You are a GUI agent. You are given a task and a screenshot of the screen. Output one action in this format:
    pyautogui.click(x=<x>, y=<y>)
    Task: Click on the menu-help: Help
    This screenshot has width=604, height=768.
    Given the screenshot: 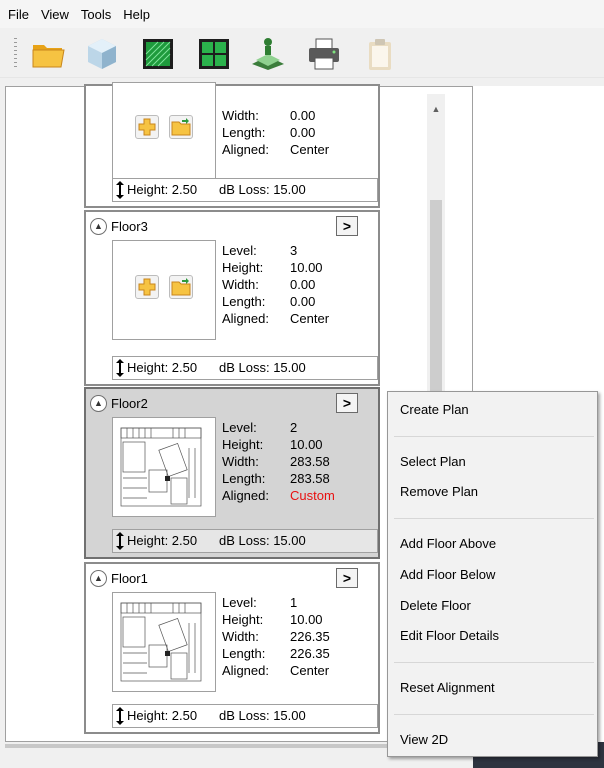 What is the action you would take?
    pyautogui.click(x=136, y=14)
    